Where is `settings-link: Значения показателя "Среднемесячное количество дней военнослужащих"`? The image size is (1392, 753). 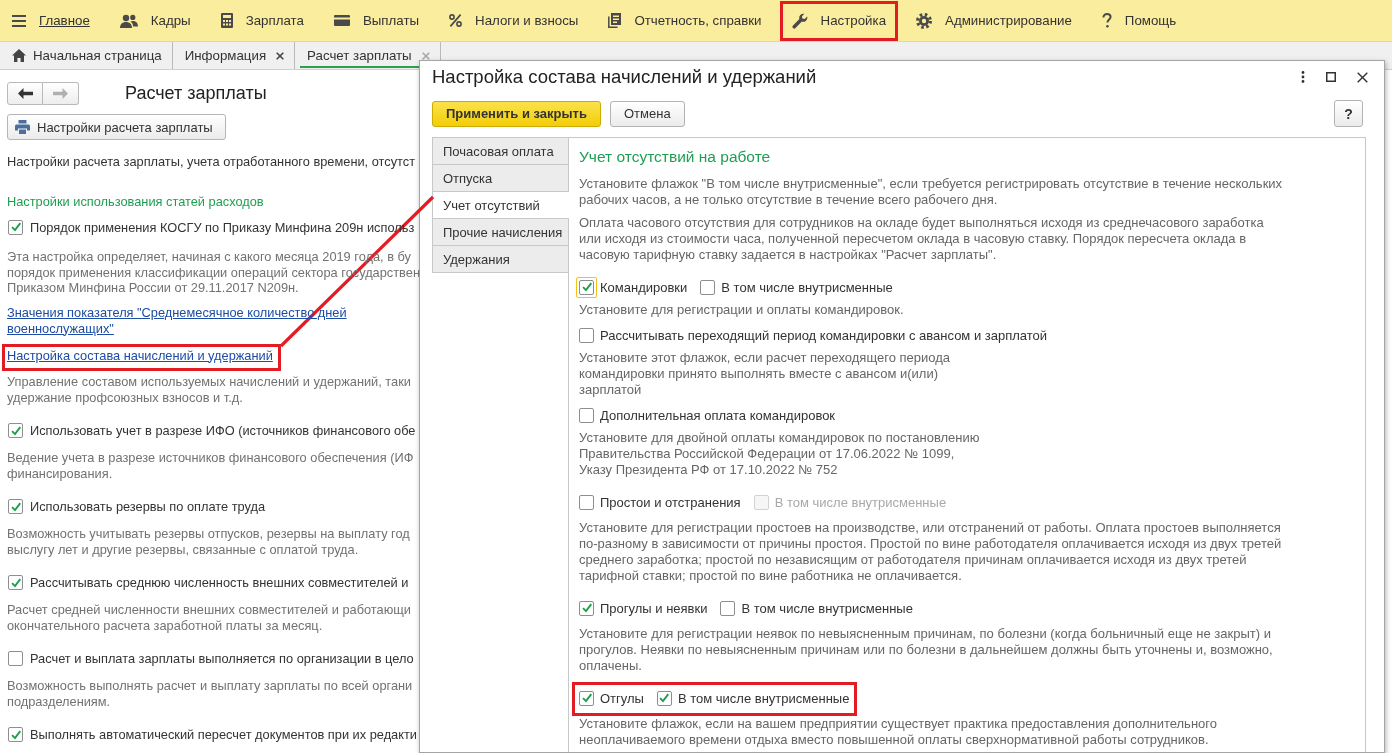 settings-link: Значения показателя "Среднемесячное количество дней военнослужащих" is located at coordinates (177, 320).